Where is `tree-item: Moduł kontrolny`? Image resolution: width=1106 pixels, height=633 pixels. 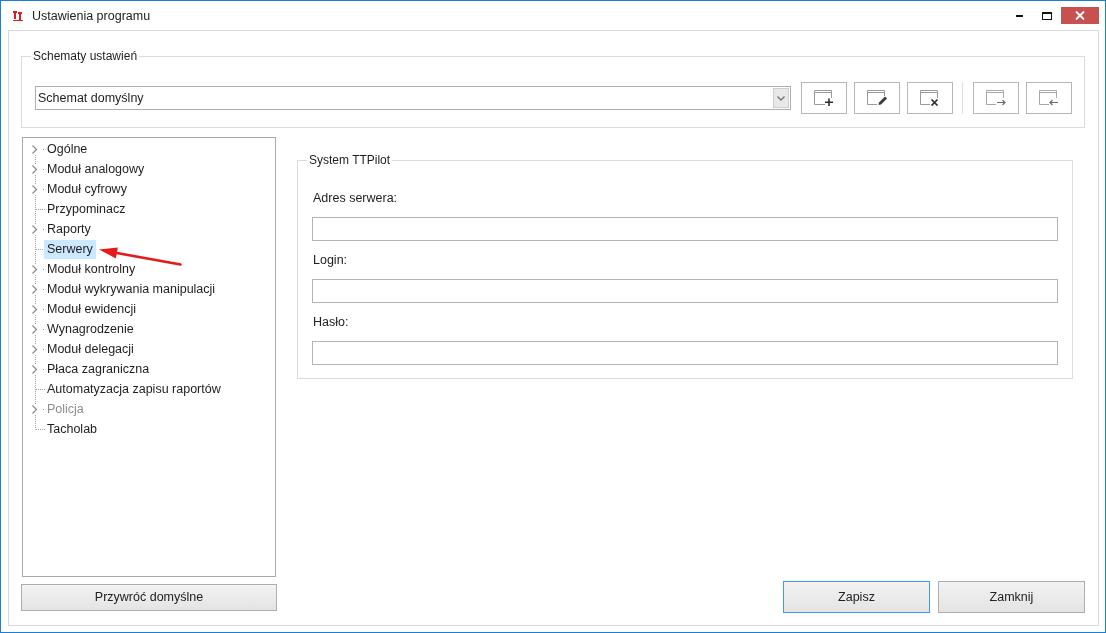
tree-item: Moduł kontrolny is located at coordinates (91, 269).